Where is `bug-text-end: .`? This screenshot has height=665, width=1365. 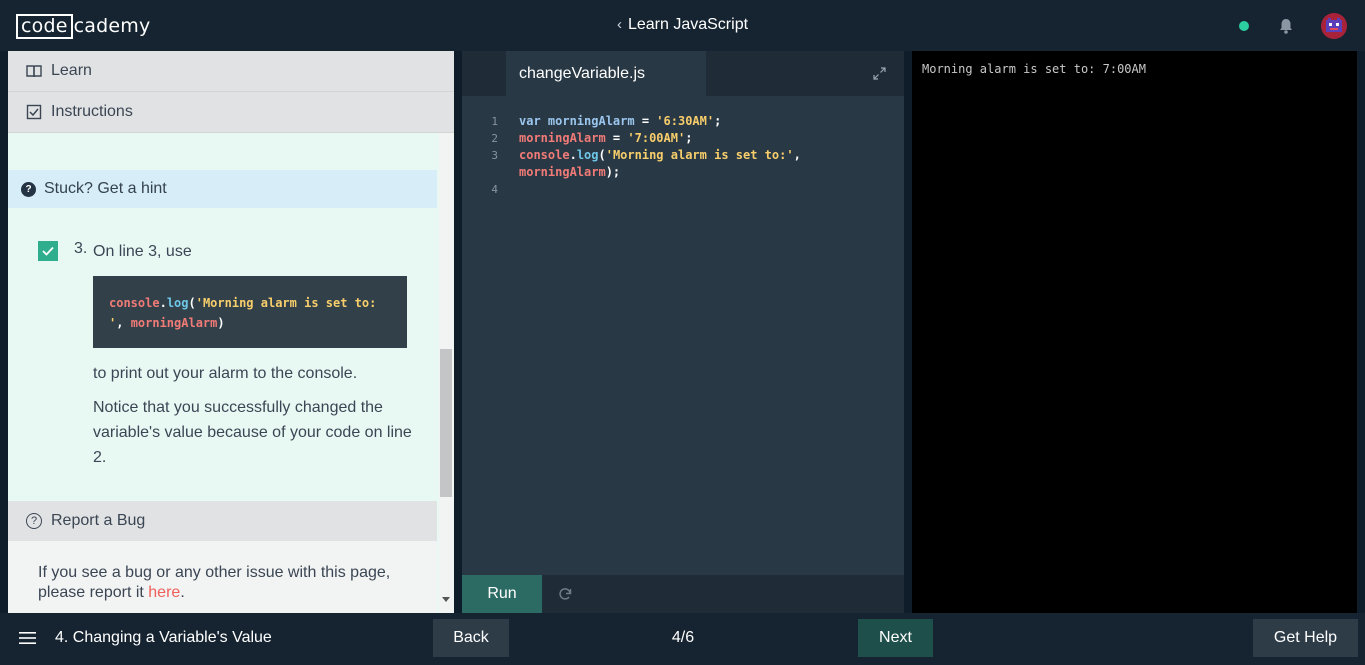
bug-text-end: . is located at coordinates (182, 592).